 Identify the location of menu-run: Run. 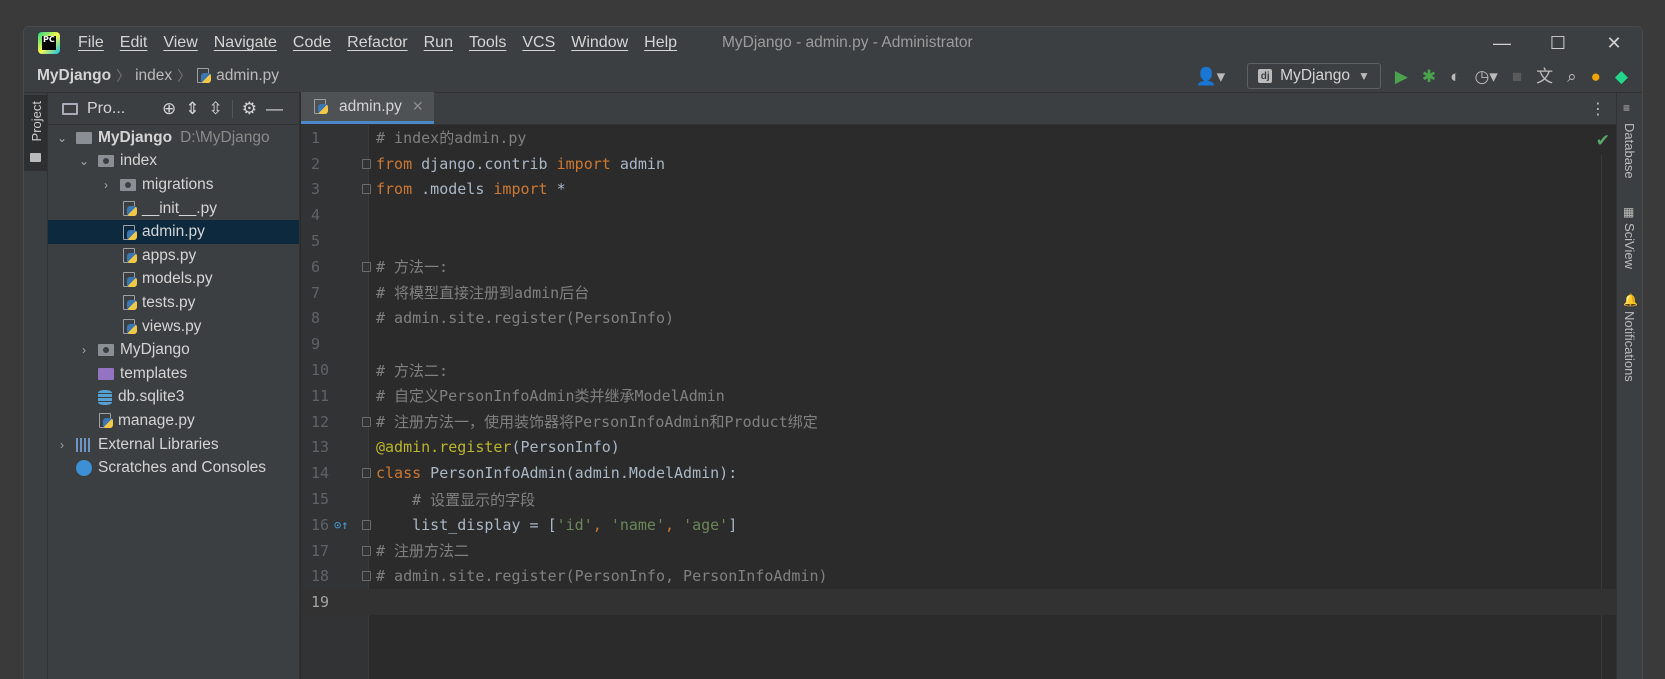
(438, 43).